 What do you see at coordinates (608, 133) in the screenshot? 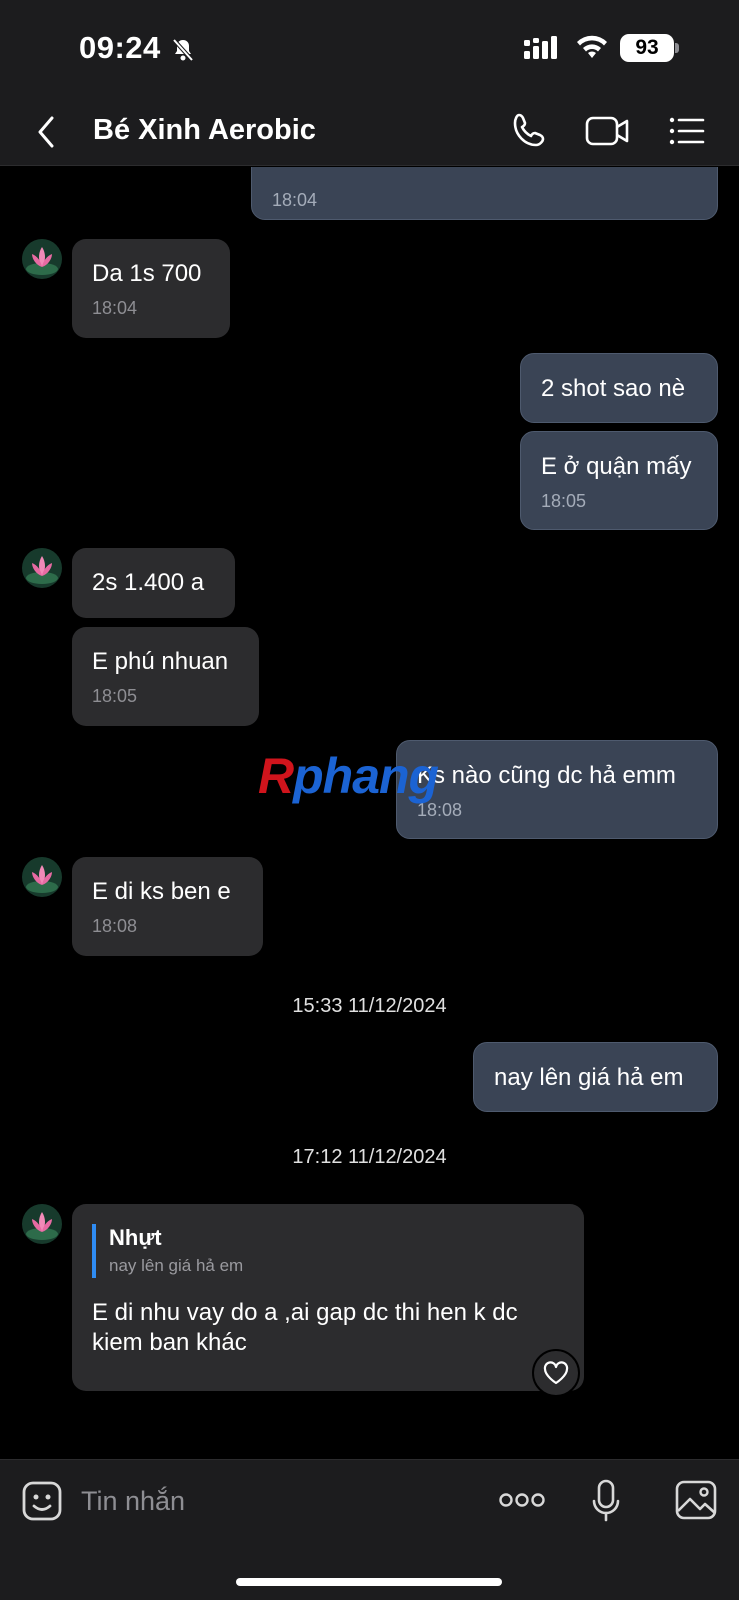
I see `video-call-icon` at bounding box center [608, 133].